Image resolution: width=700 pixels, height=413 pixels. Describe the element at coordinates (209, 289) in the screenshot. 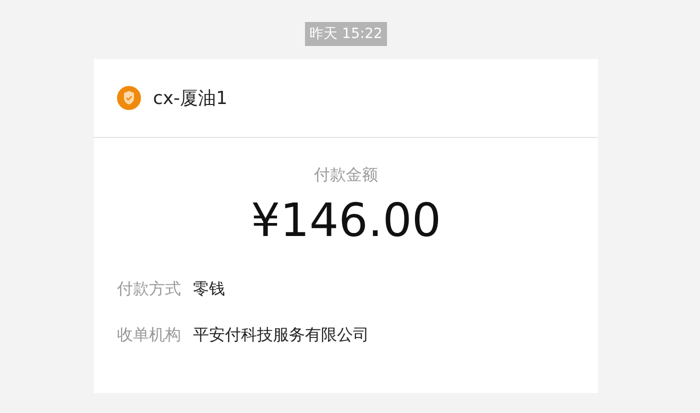

I see `detail-value: 零钱` at that location.